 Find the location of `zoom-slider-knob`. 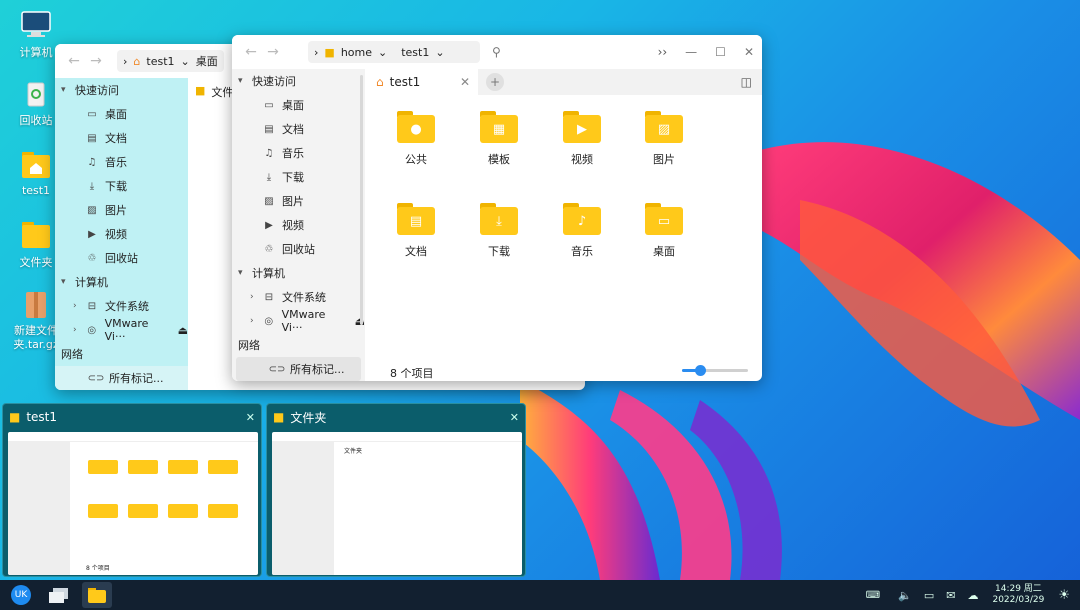

zoom-slider-knob is located at coordinates (700, 370).